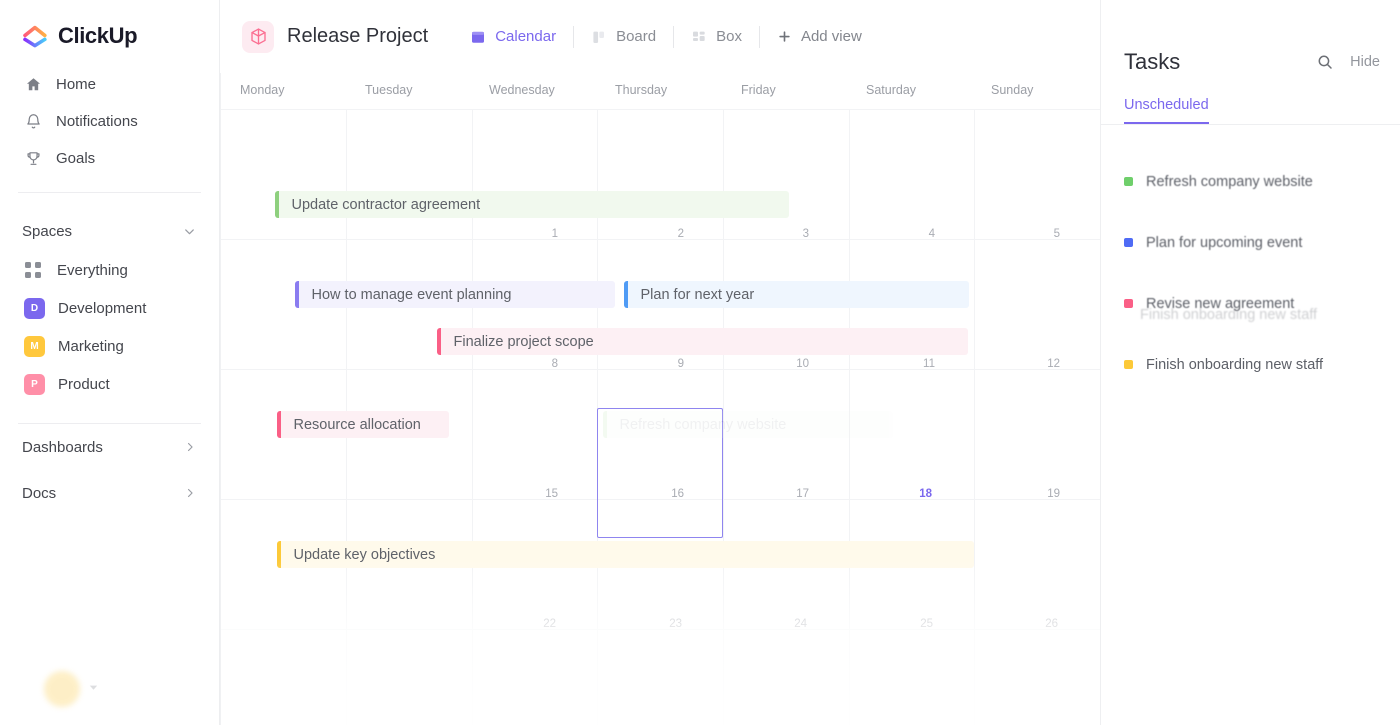 This screenshot has height=725, width=1400. Describe the element at coordinates (729, 36) in the screenshot. I see `tab-box-label: Box` at that location.